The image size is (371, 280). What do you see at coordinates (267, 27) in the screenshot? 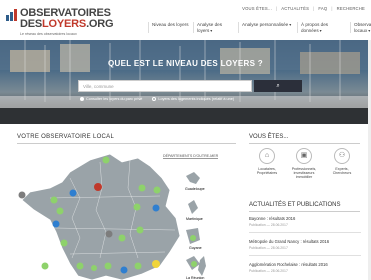
I see `nav-item-analyse-perso: Analyse personnalisée▾` at bounding box center [267, 27].